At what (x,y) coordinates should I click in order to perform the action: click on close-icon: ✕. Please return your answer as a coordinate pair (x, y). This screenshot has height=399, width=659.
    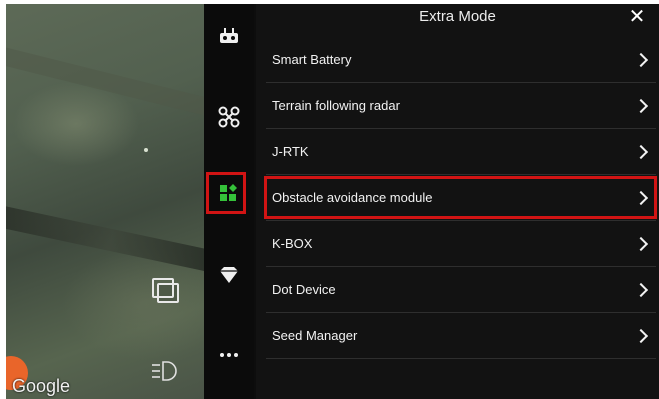
    Looking at the image, I should click on (637, 17).